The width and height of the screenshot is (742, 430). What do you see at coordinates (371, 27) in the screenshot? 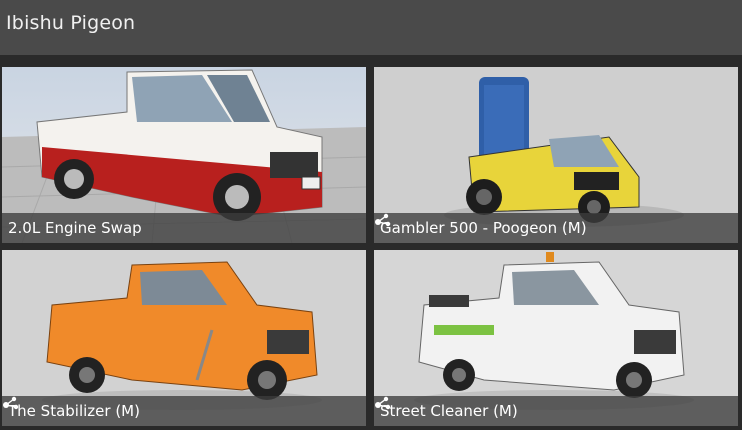
I see `page-header: Ibishu Pigeon` at bounding box center [371, 27].